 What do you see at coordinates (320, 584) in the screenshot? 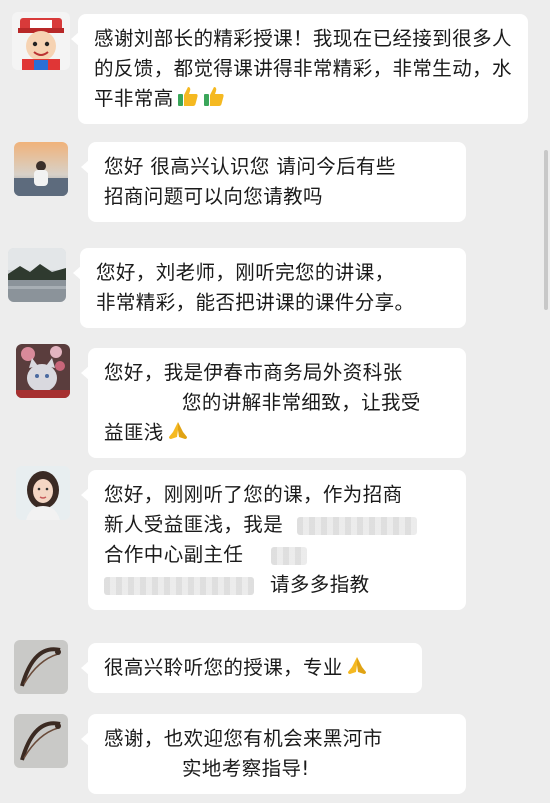
I see `message-text-segment: 请多多指教` at bounding box center [320, 584].